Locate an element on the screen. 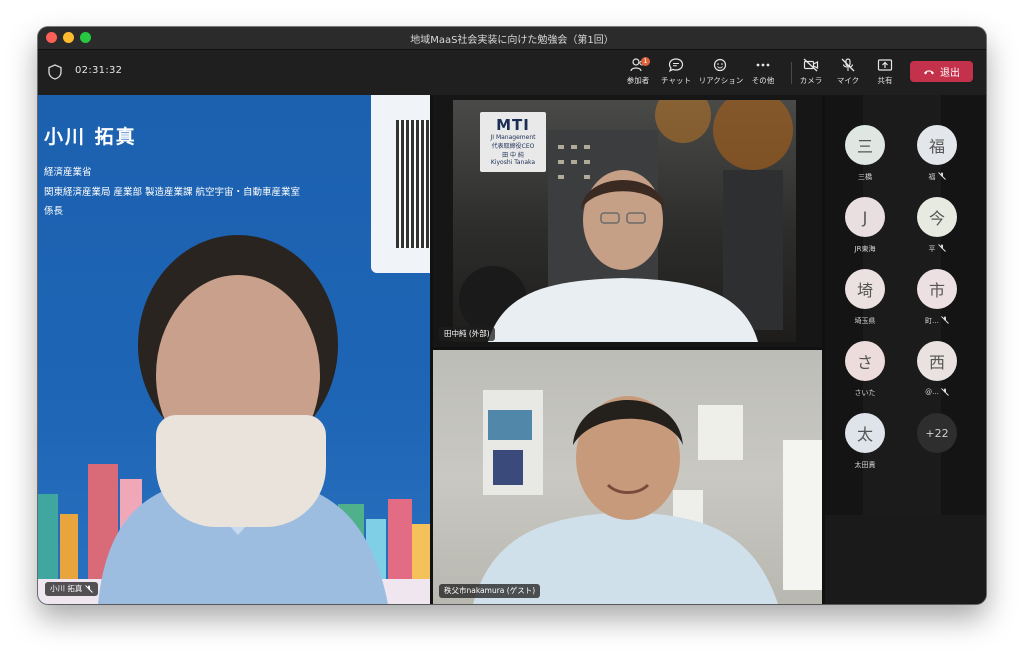 The width and height of the screenshot is (1024, 654). participant-name: 三橋 is located at coordinates (865, 177).